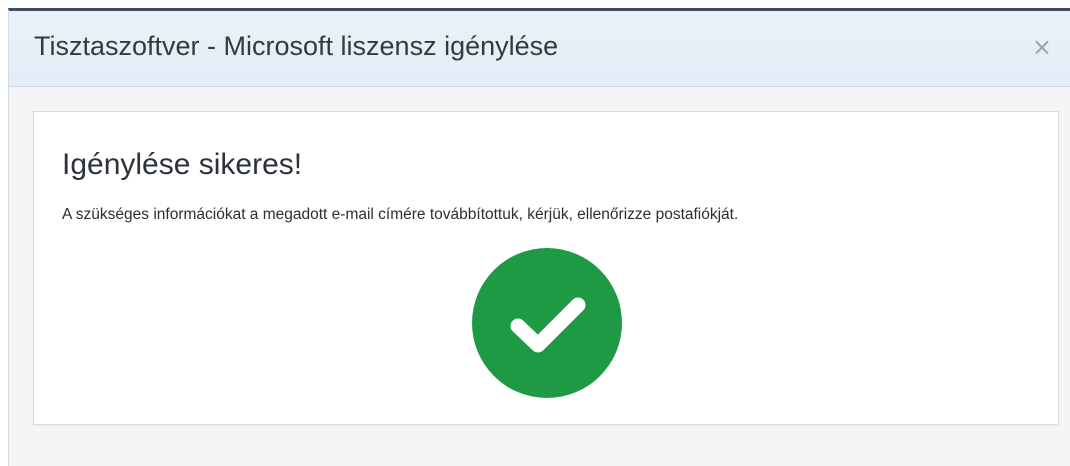  Describe the element at coordinates (182, 164) in the screenshot. I see `success-heading: Igénylése sikeres!` at that location.